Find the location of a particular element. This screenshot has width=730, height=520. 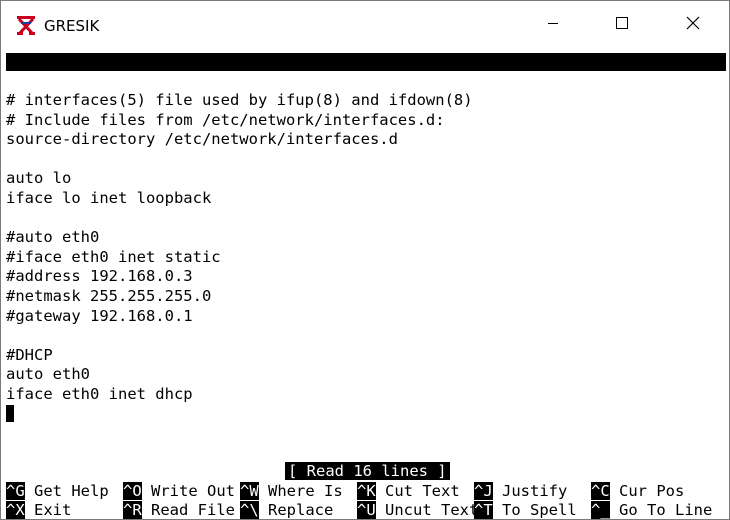

shortcut-replace: ^\ Replace is located at coordinates (286, 510).